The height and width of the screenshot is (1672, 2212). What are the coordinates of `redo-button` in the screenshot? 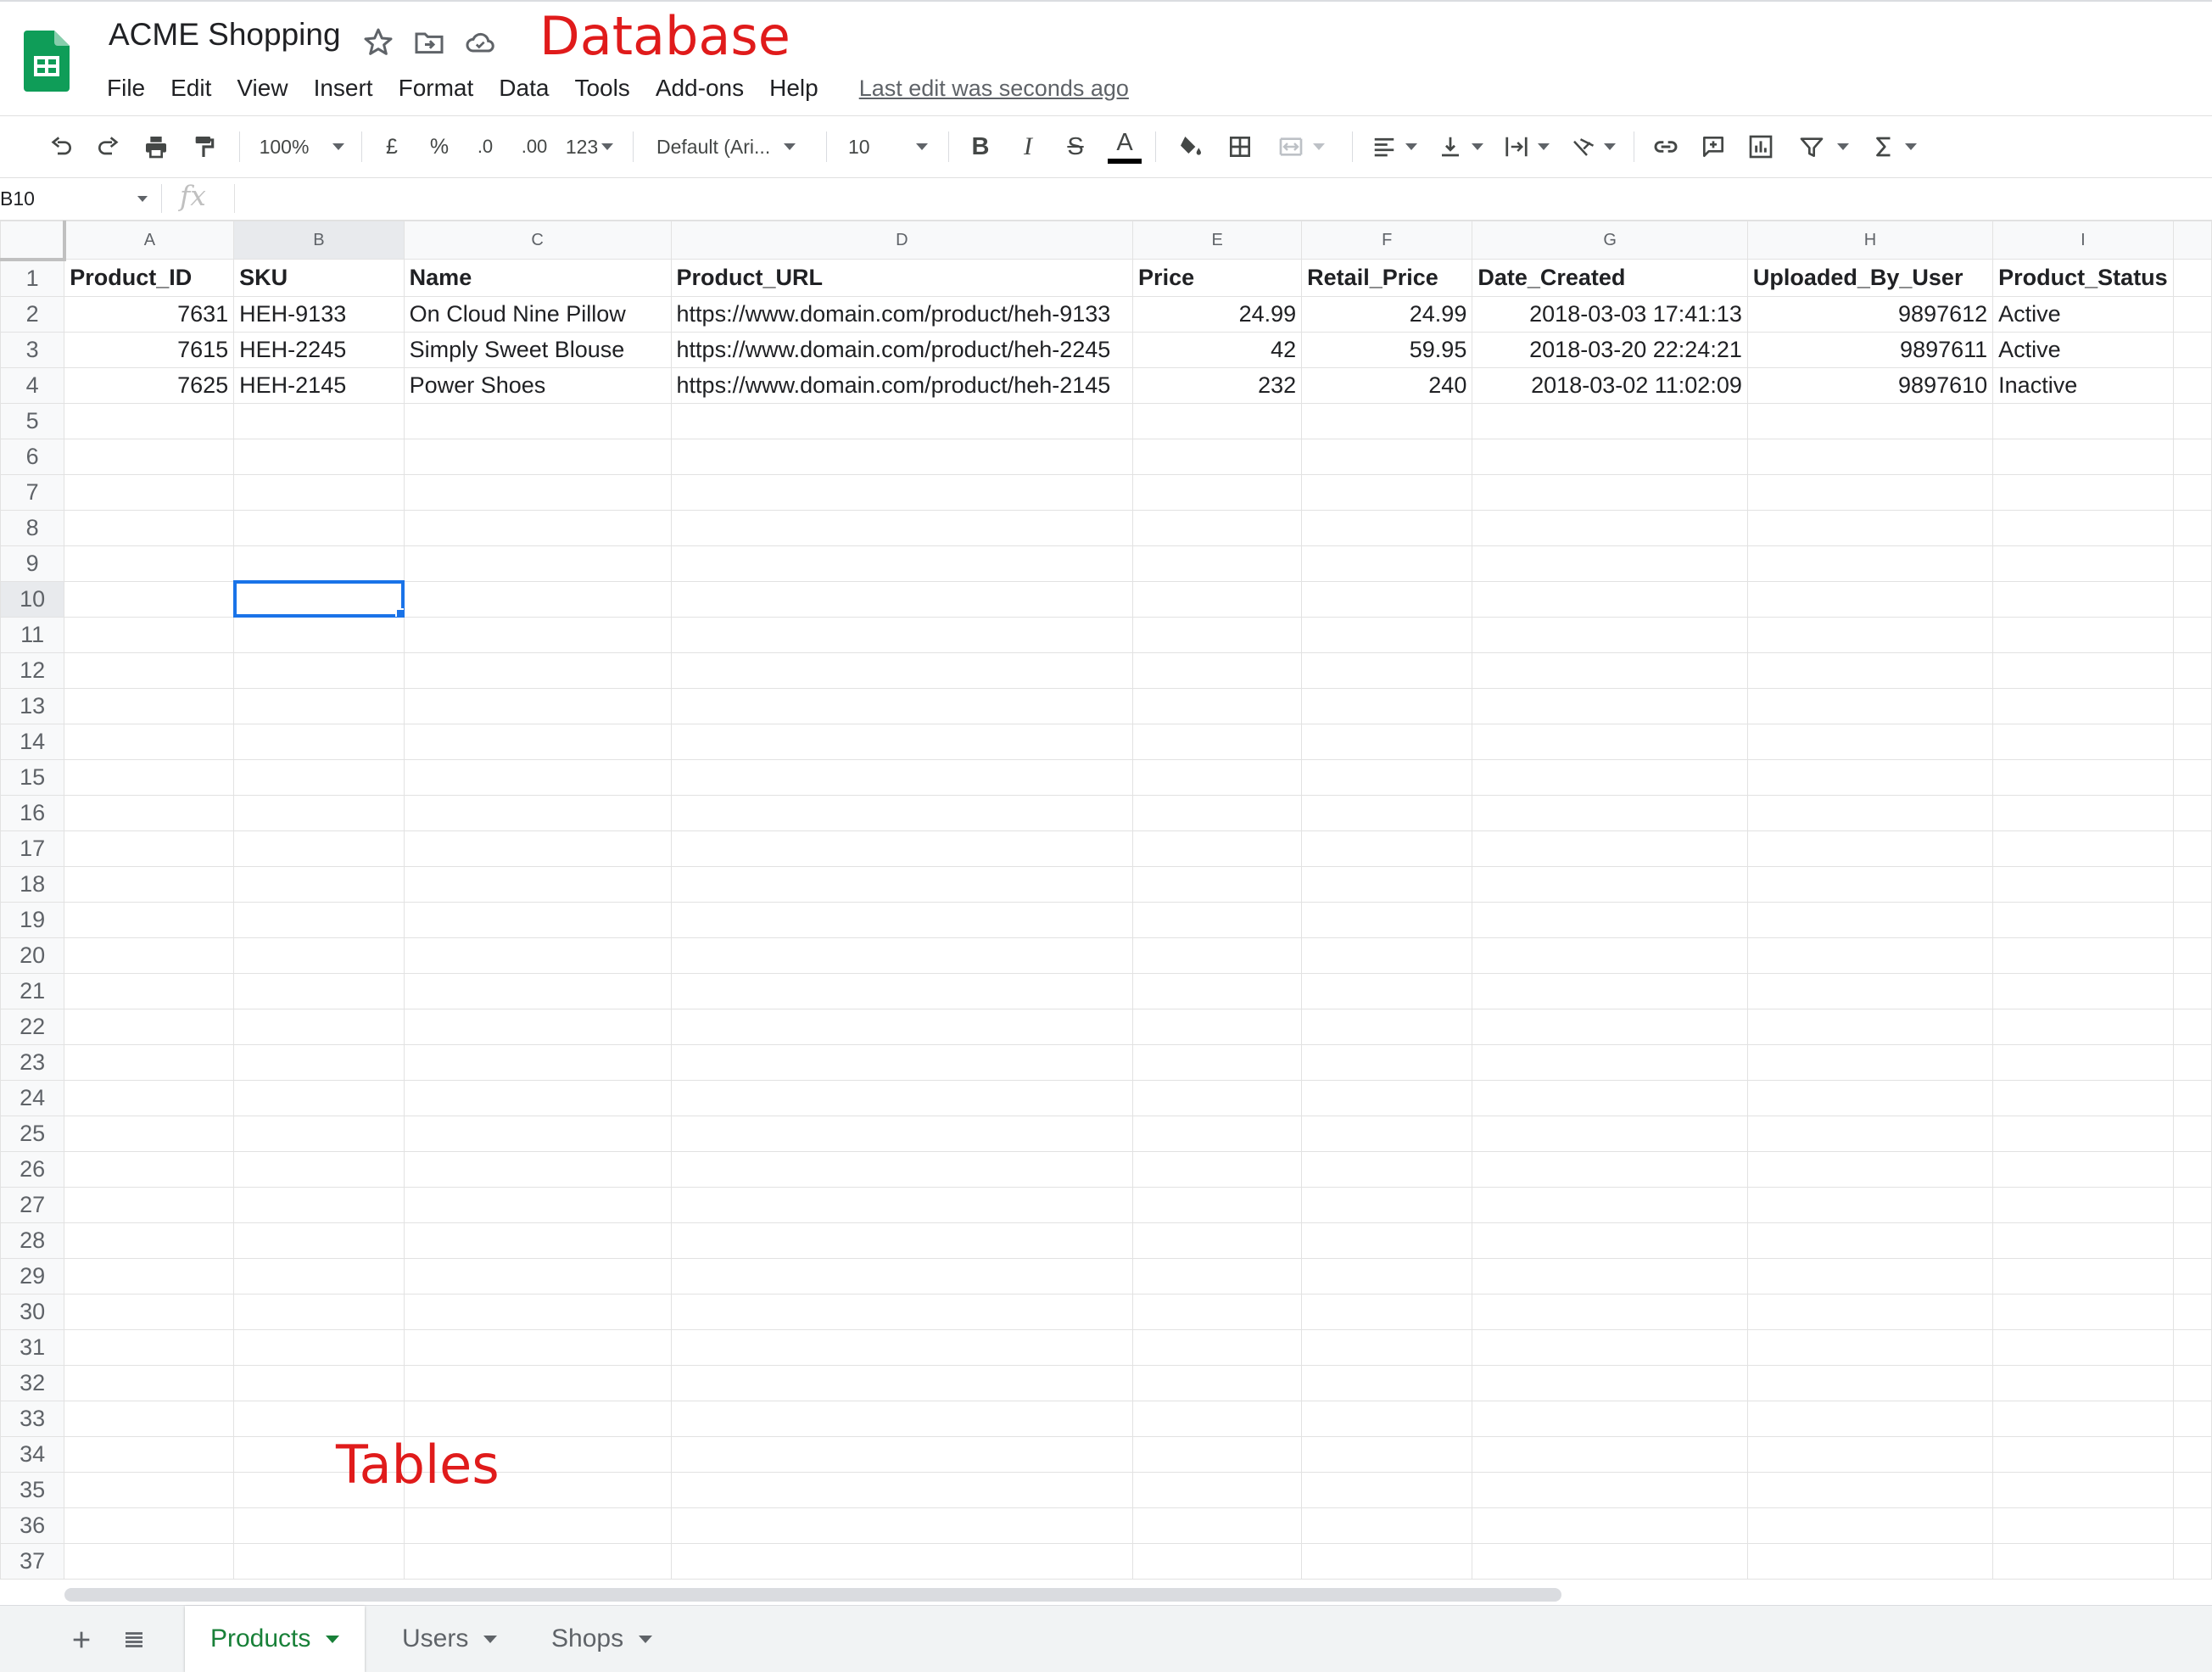 It's located at (109, 146).